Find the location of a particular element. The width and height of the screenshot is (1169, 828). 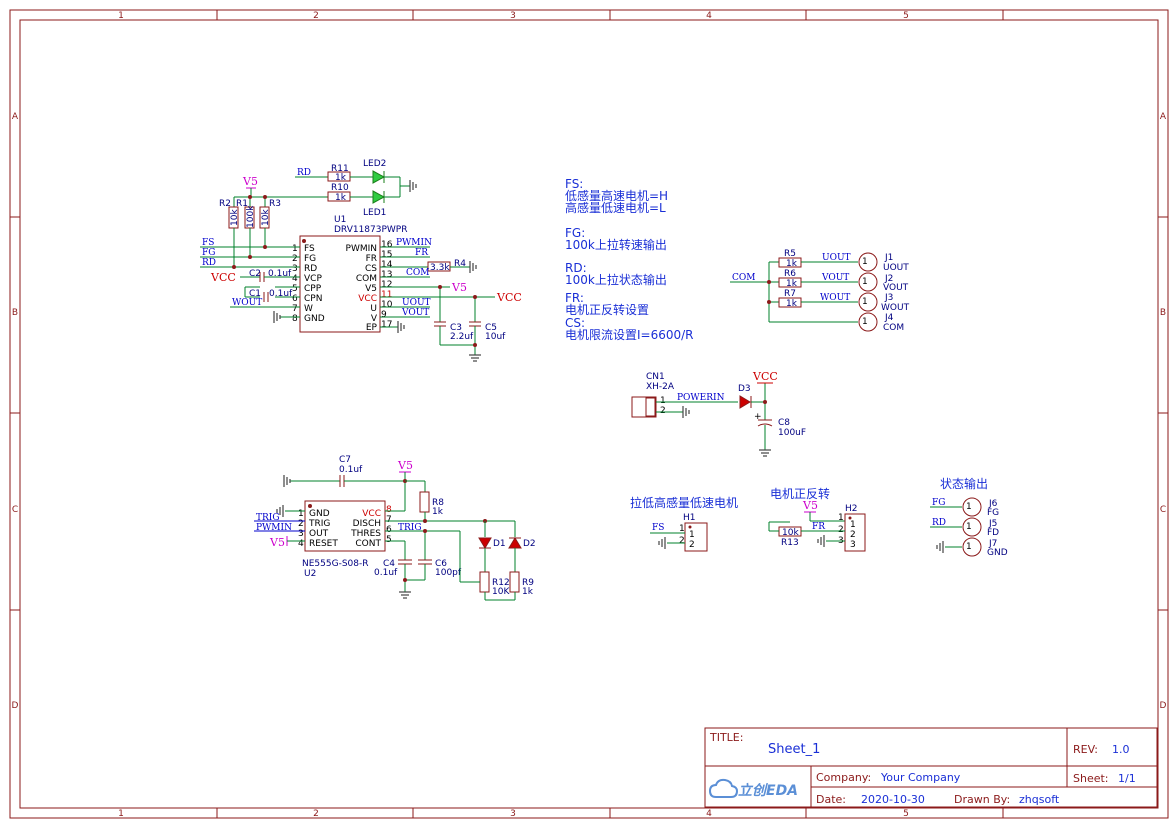

u1-pin-name: W is located at coordinates (308, 309).